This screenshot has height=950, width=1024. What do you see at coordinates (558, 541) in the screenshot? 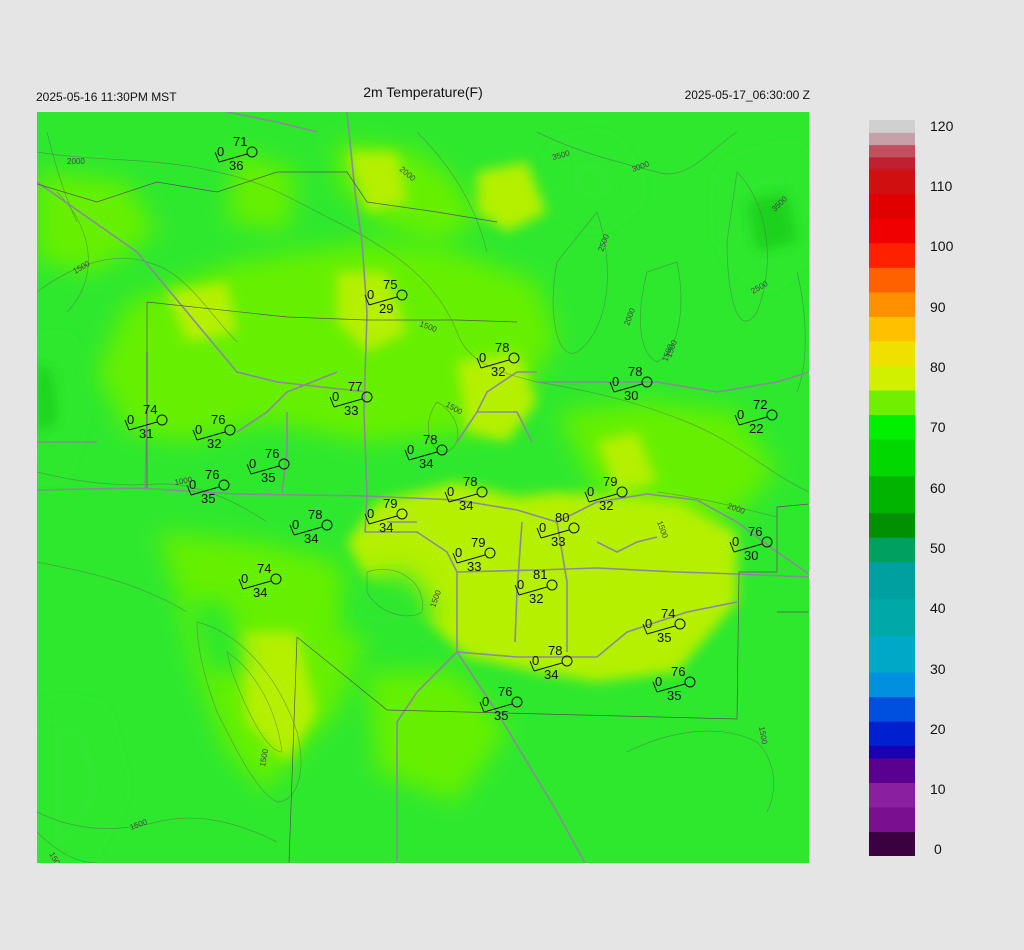
I see `station-dewpoint: 33` at bounding box center [558, 541].